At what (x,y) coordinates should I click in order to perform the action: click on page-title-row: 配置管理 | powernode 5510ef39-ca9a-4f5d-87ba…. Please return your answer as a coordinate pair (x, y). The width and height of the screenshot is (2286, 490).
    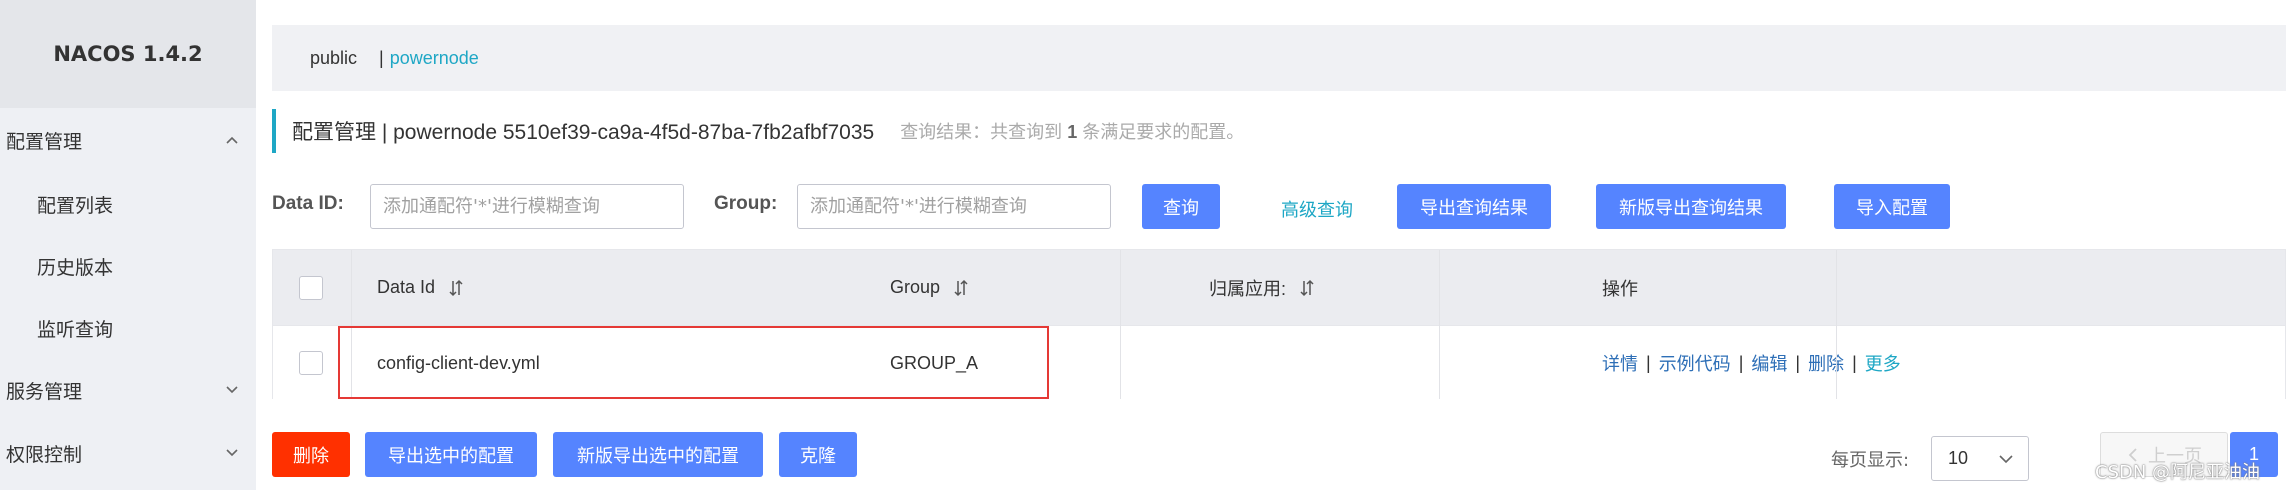
    Looking at the image, I should click on (758, 131).